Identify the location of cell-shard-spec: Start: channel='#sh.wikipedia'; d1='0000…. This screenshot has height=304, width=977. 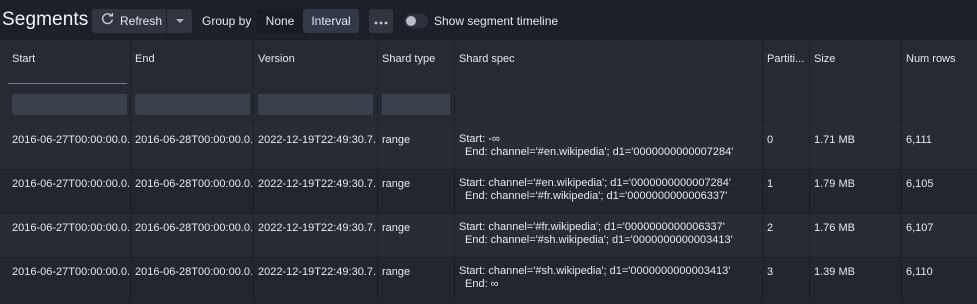
(609, 279).